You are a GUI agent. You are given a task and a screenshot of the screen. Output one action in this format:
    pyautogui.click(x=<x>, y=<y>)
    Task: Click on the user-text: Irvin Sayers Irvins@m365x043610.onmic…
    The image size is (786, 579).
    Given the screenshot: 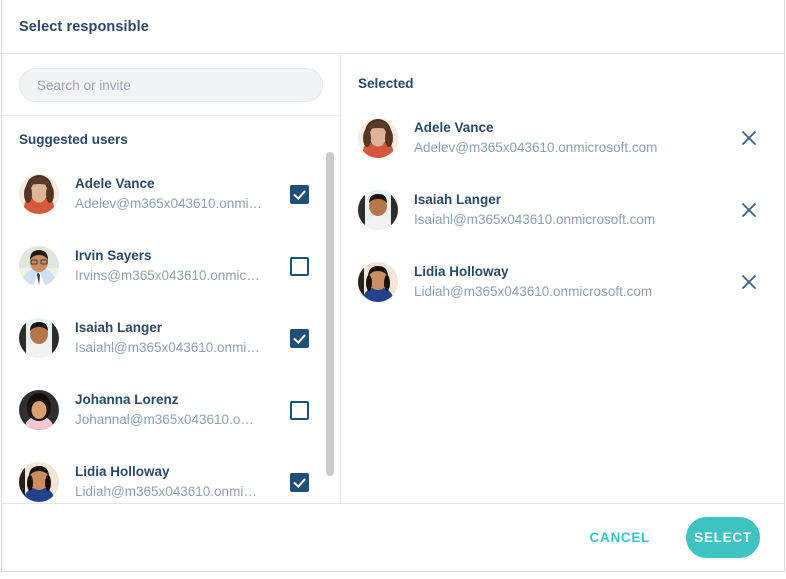 What is the action you would take?
    pyautogui.click(x=177, y=266)
    